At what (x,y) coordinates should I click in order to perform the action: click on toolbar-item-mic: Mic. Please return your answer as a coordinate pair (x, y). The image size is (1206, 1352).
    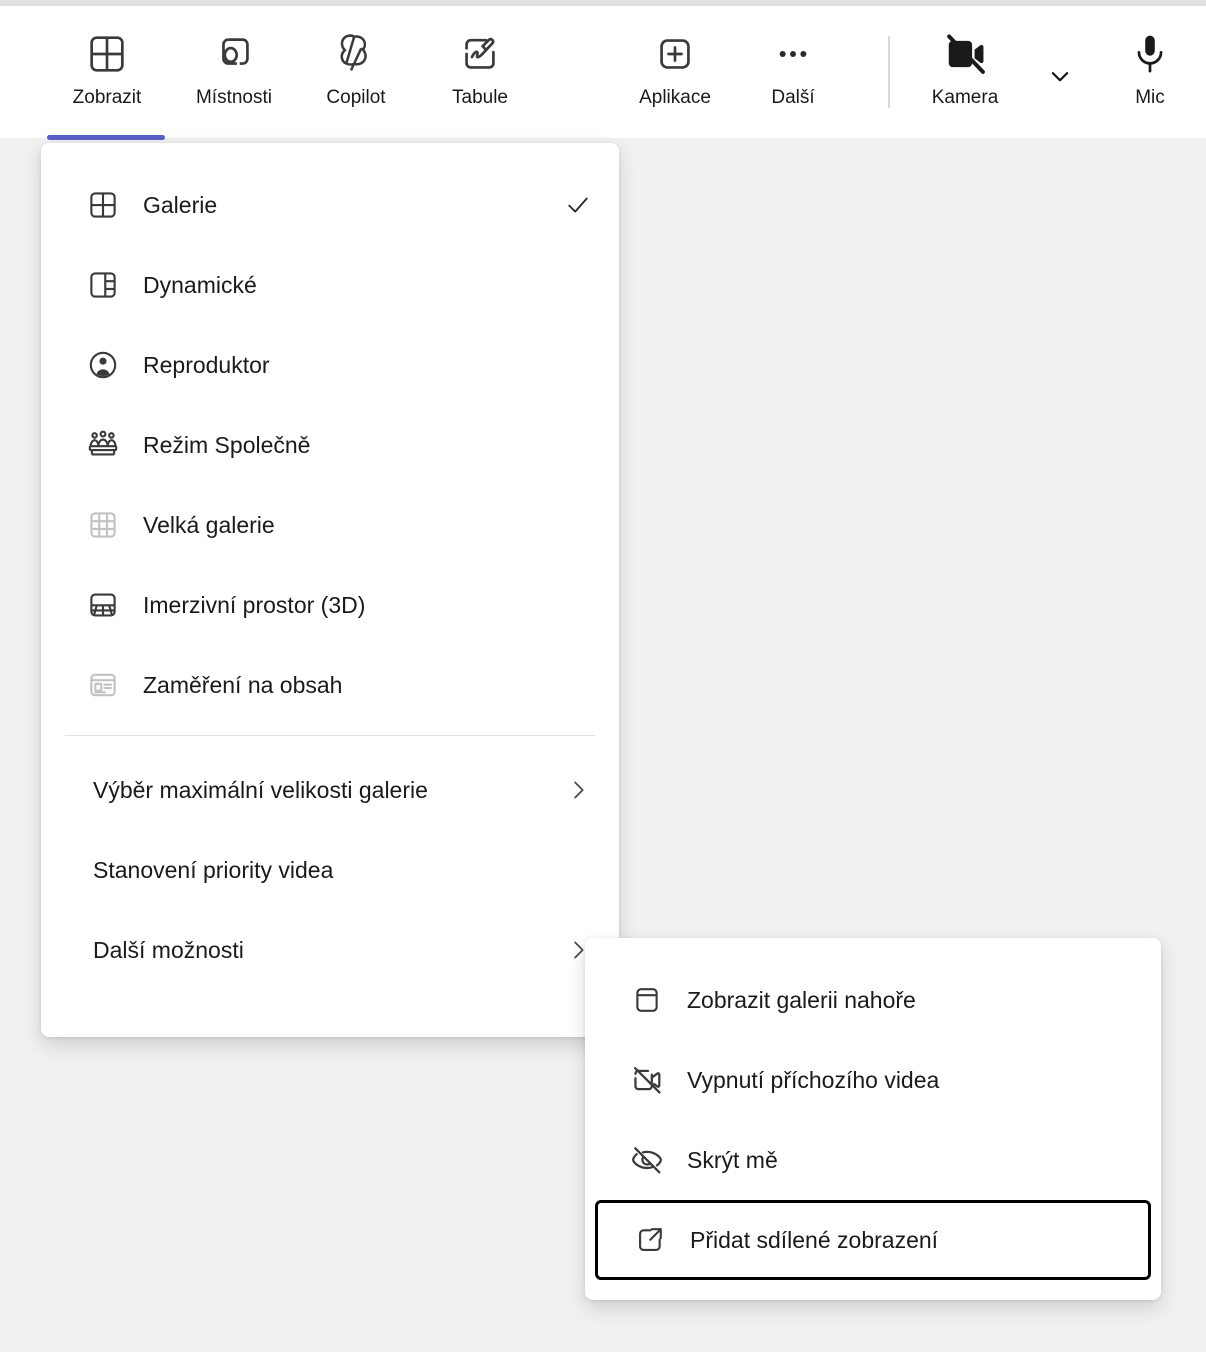
    Looking at the image, I should click on (1148, 69).